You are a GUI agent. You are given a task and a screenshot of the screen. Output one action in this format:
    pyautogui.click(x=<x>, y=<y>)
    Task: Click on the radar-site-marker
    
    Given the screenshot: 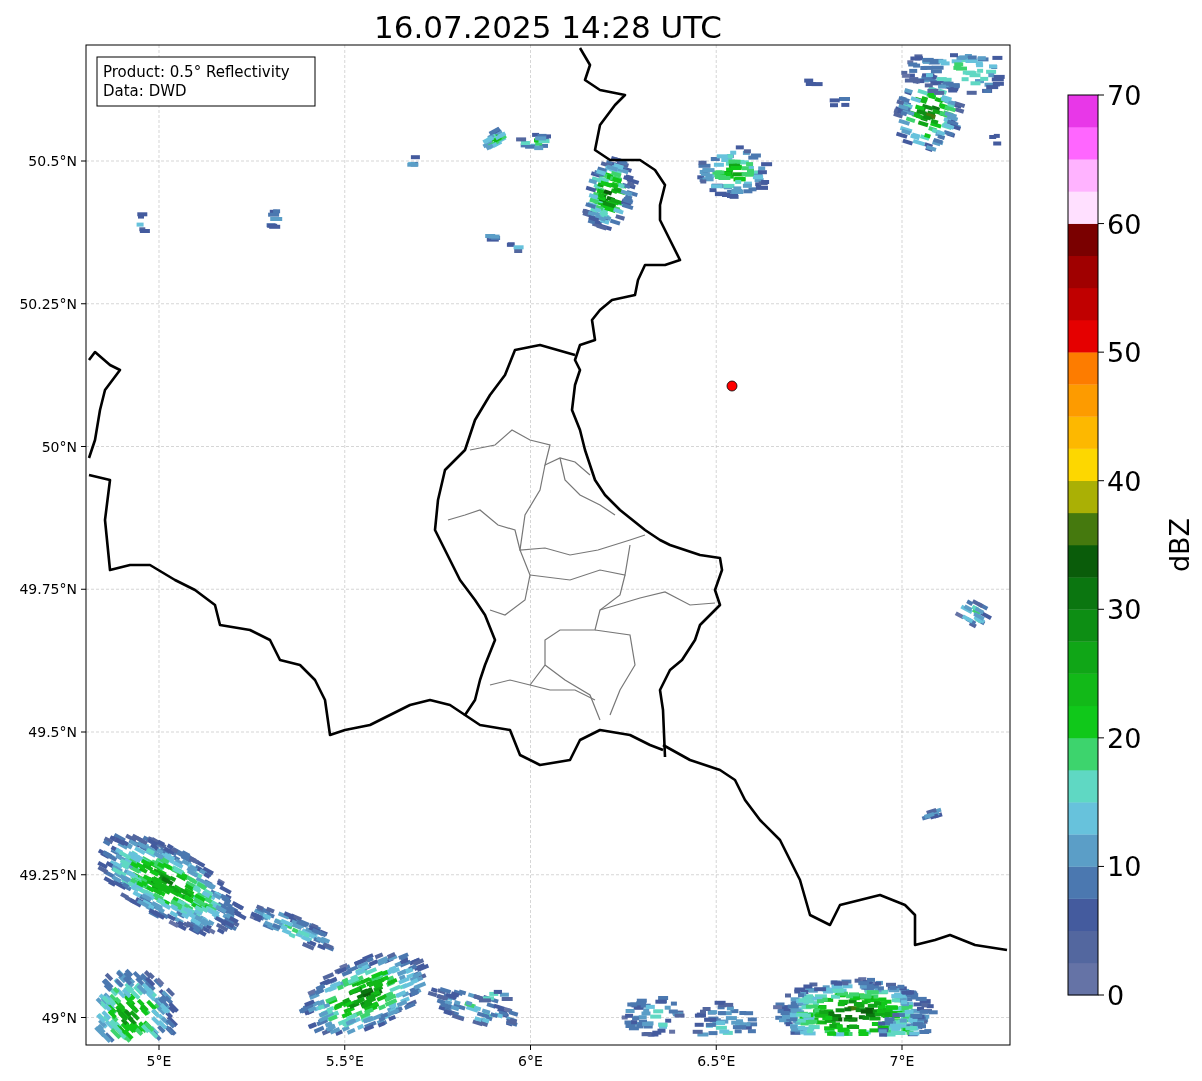 What is the action you would take?
    pyautogui.click(x=732, y=386)
    